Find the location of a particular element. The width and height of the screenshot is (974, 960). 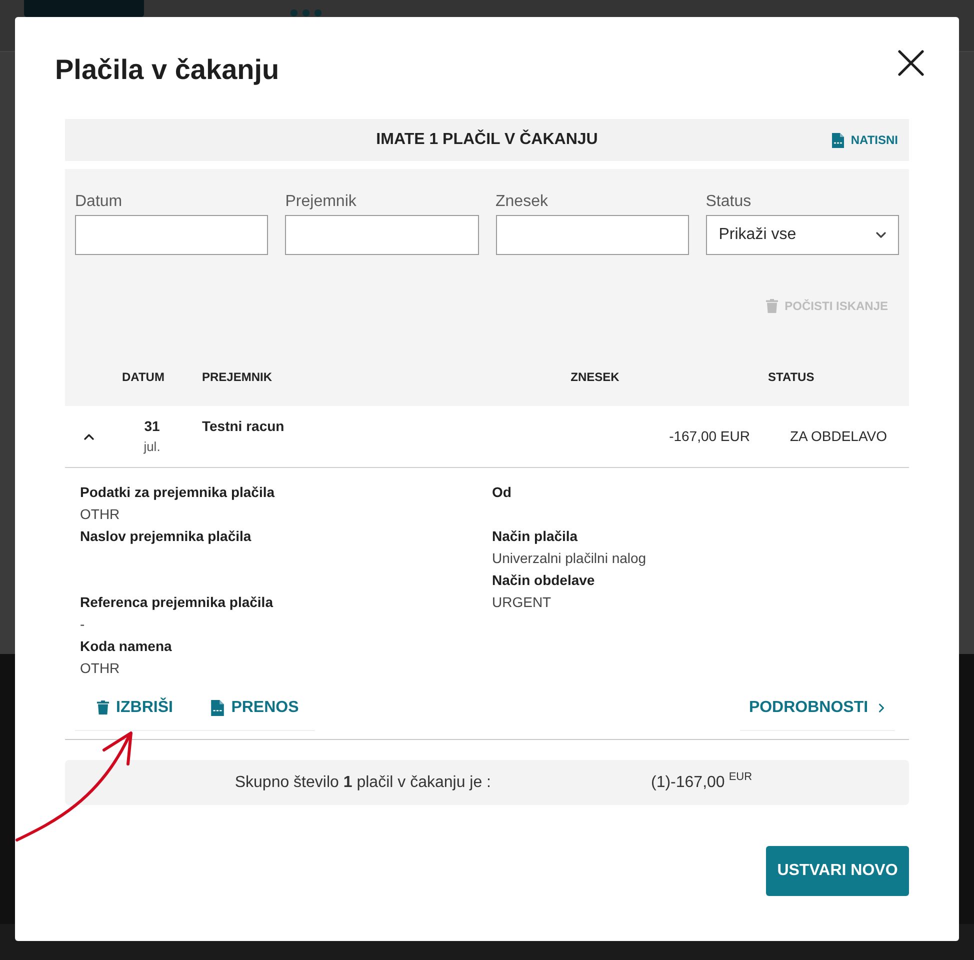

detail-label: Naslov prejemnika plačila is located at coordinates (166, 536).